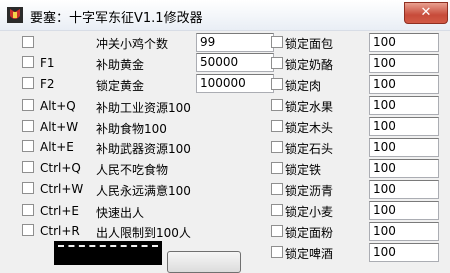  Describe the element at coordinates (132, 44) in the screenshot. I see `feature-label: 冲关小鸡个数` at that location.